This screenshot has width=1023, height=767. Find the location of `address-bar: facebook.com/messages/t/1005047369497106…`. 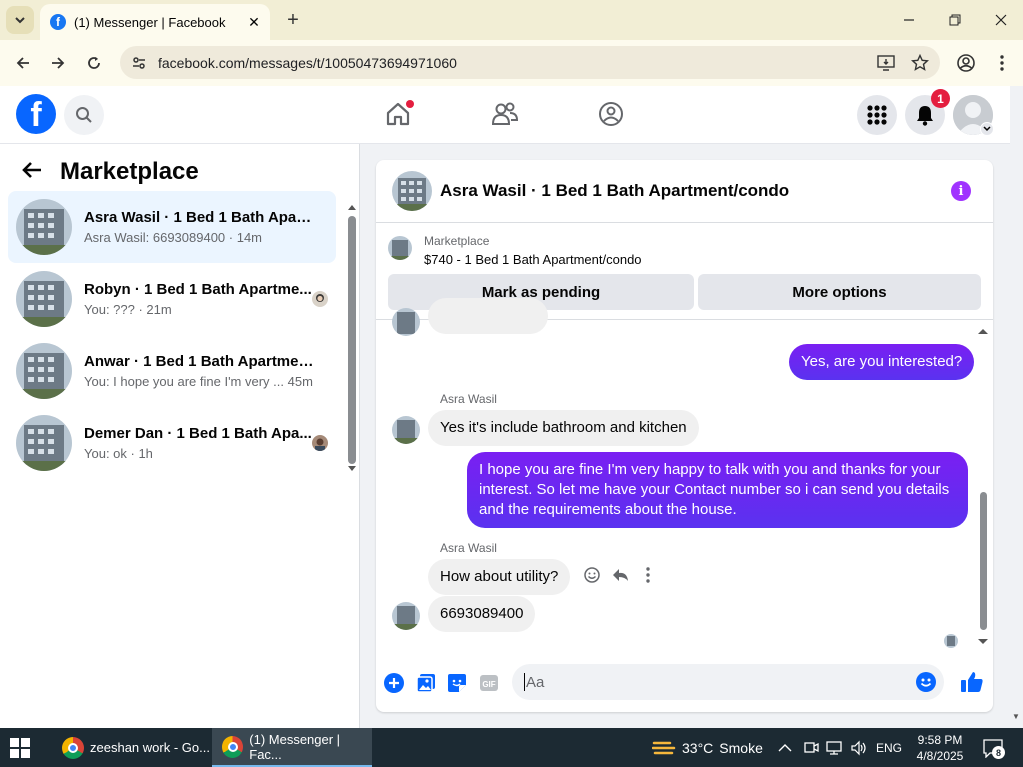

address-bar: facebook.com/messages/t/1005047369497106… is located at coordinates (530, 62).